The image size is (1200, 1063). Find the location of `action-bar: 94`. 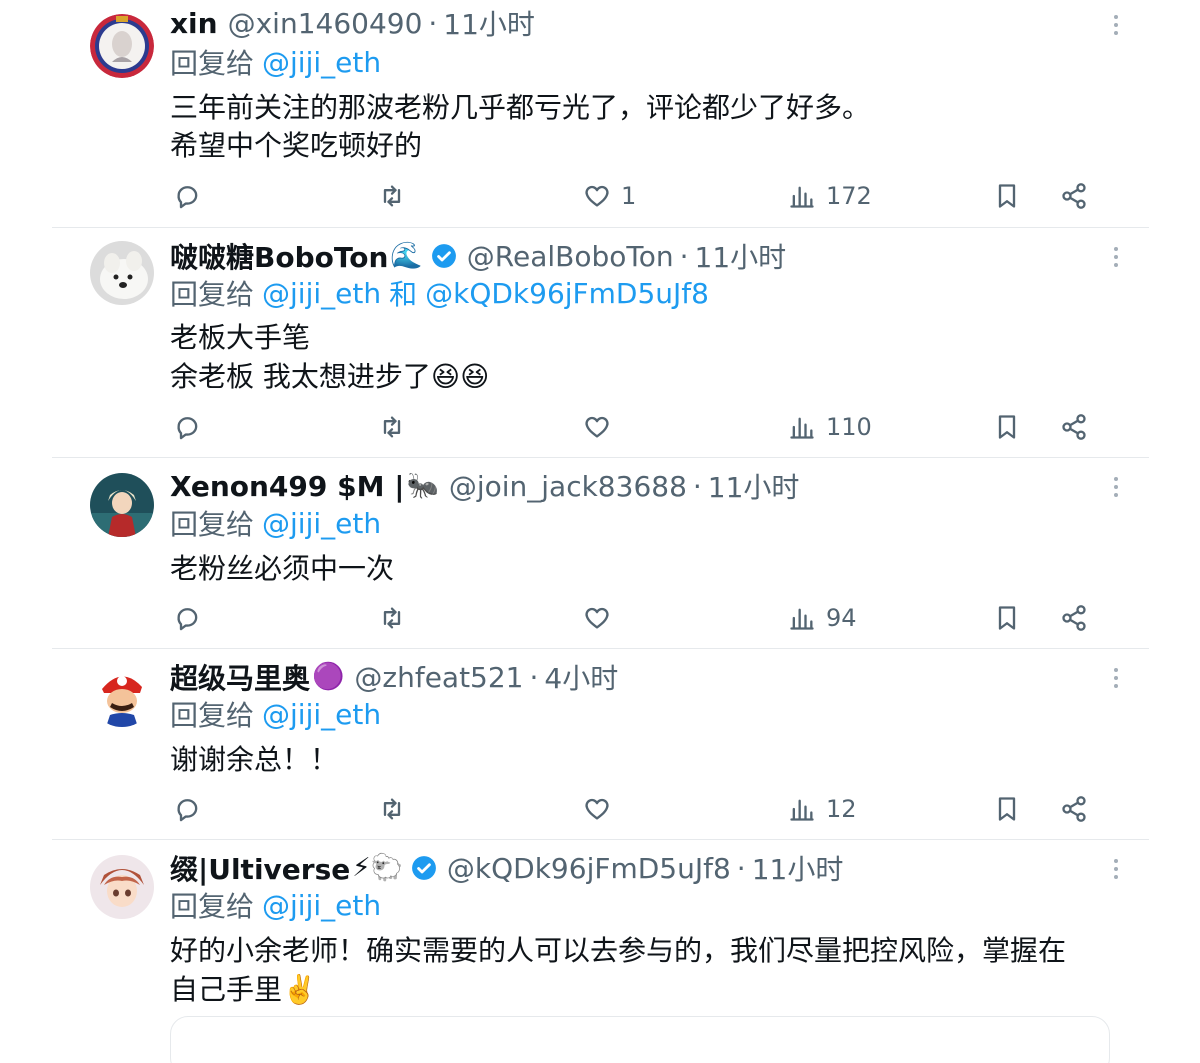

action-bar: 94 is located at coordinates (600, 618).